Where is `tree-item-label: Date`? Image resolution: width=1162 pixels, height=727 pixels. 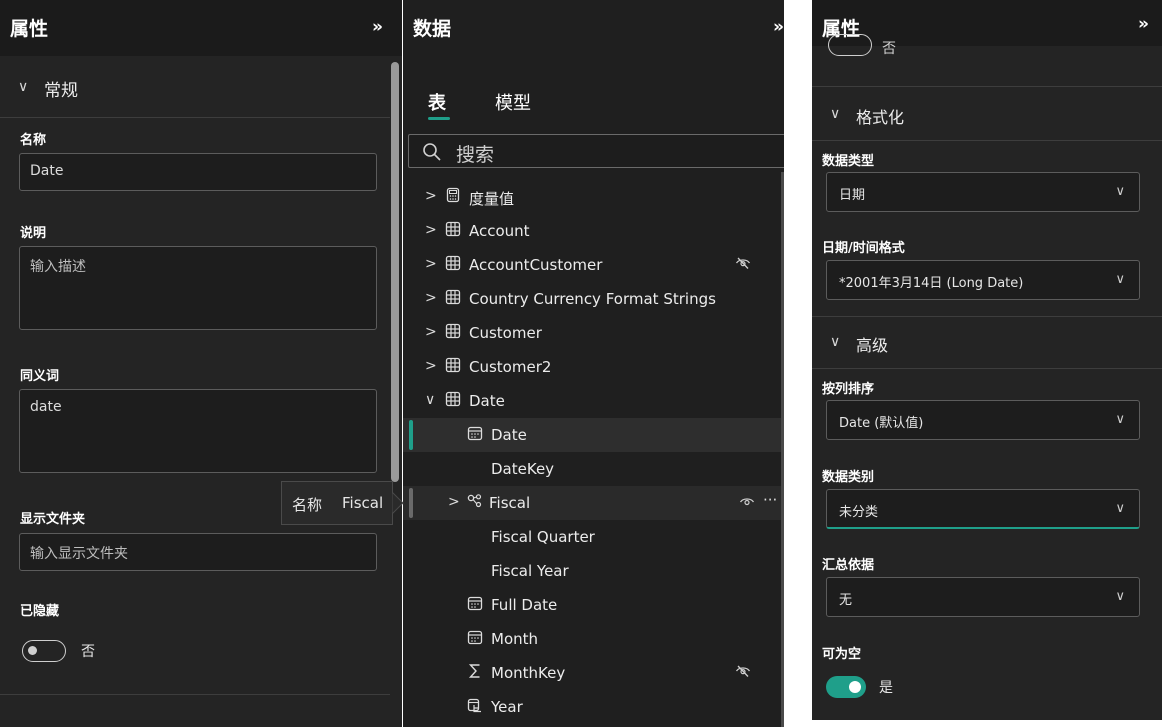 tree-item-label: Date is located at coordinates (509, 435).